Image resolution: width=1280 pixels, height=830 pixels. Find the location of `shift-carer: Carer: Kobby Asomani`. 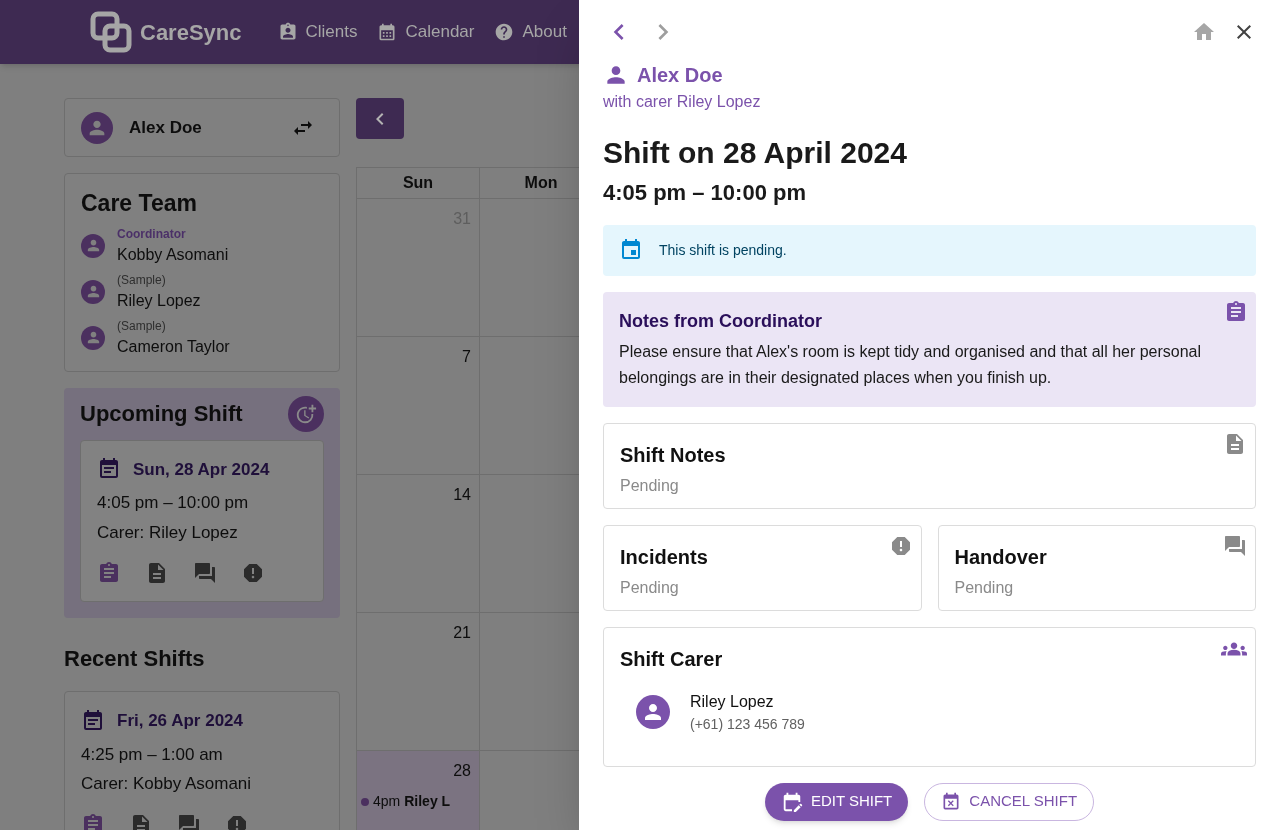

shift-carer: Carer: Kobby Asomani is located at coordinates (167, 784).